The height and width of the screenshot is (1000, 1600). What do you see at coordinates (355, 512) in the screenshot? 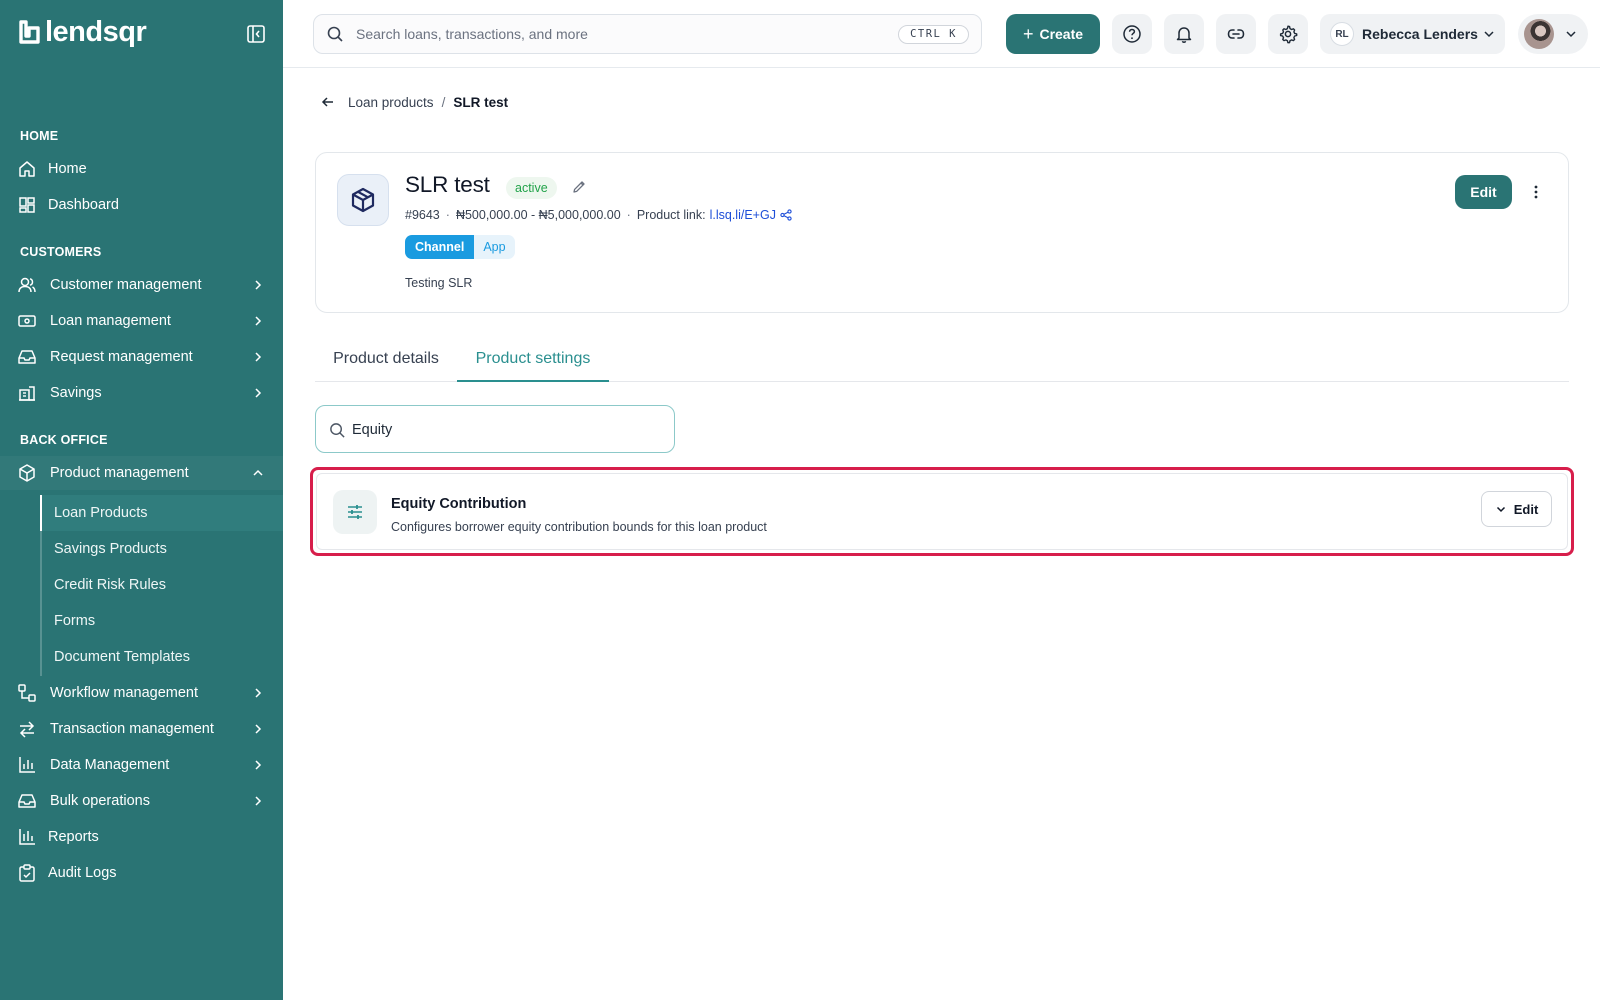
I see `sliders-icon` at bounding box center [355, 512].